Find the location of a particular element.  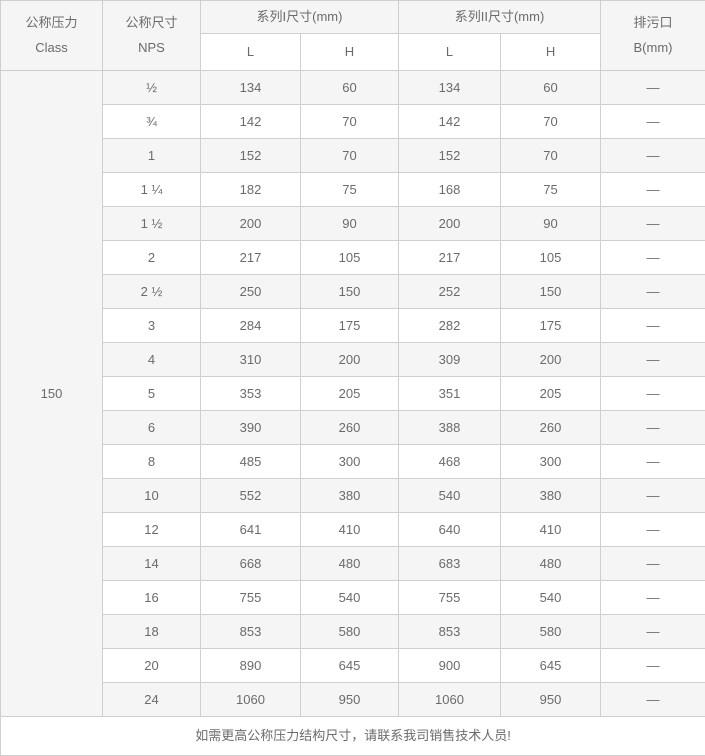

table-row: 6390260388260— is located at coordinates (353, 428).